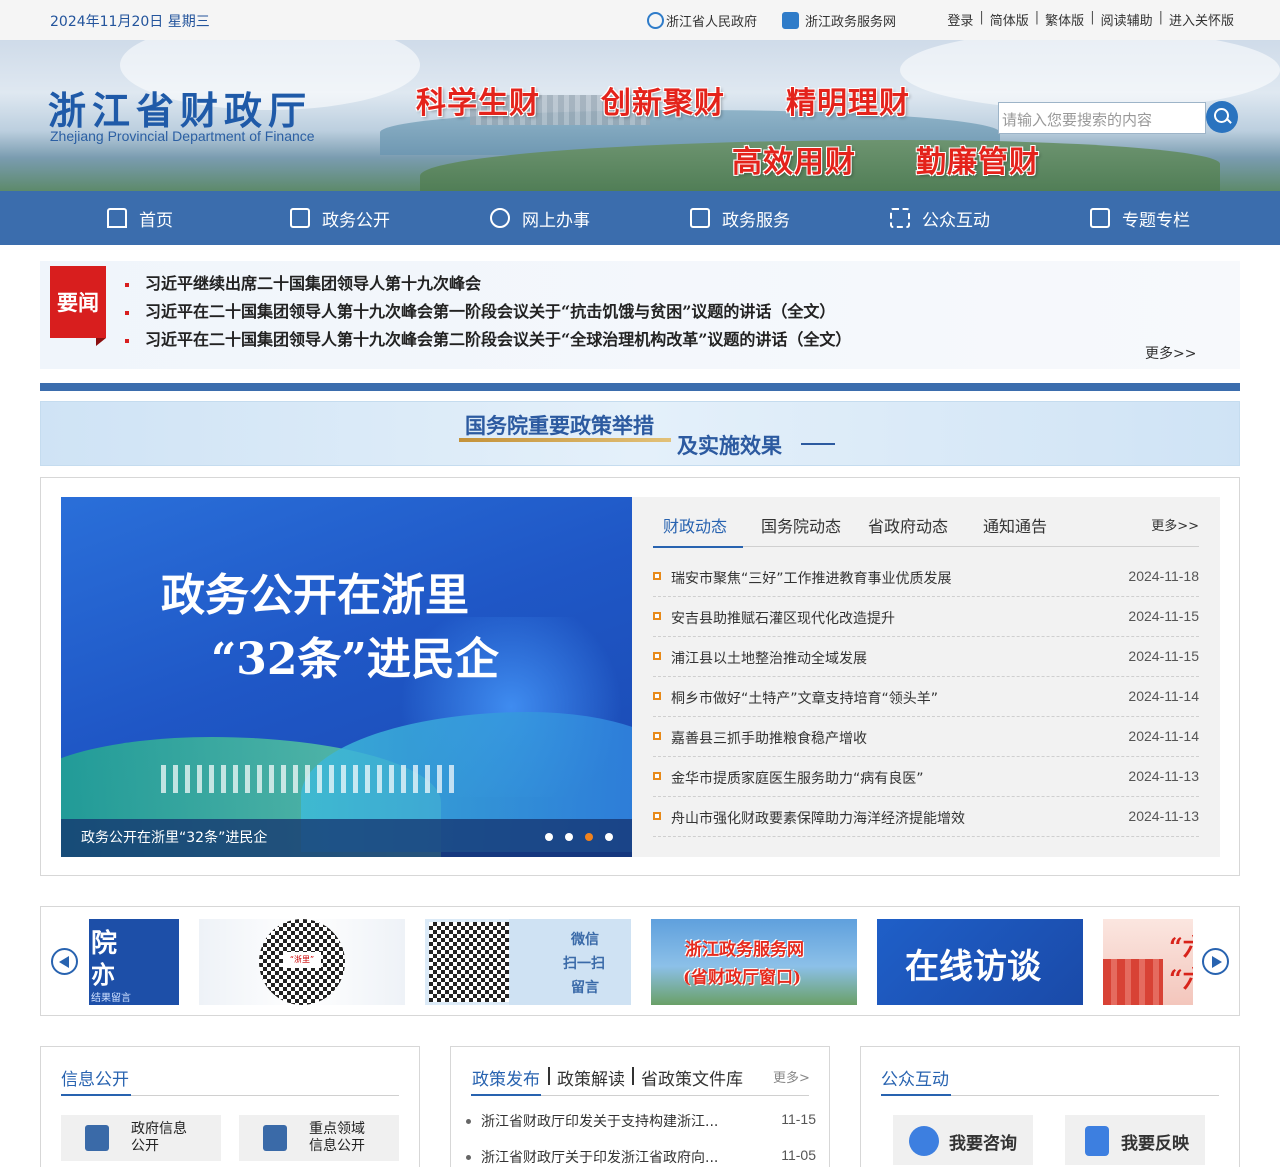 The image size is (1280, 1167). I want to click on check-document-icon, so click(275, 1138).